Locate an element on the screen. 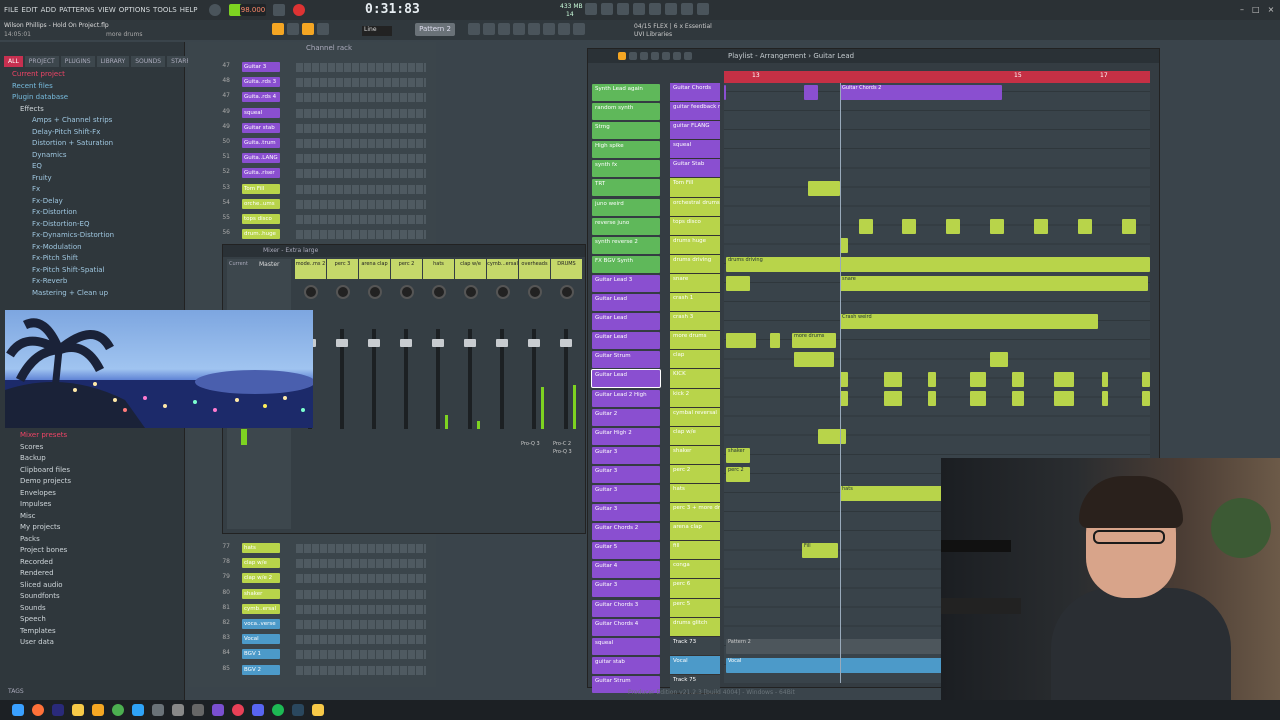  browser-item: Fx-Delay is located at coordinates (92, 202).